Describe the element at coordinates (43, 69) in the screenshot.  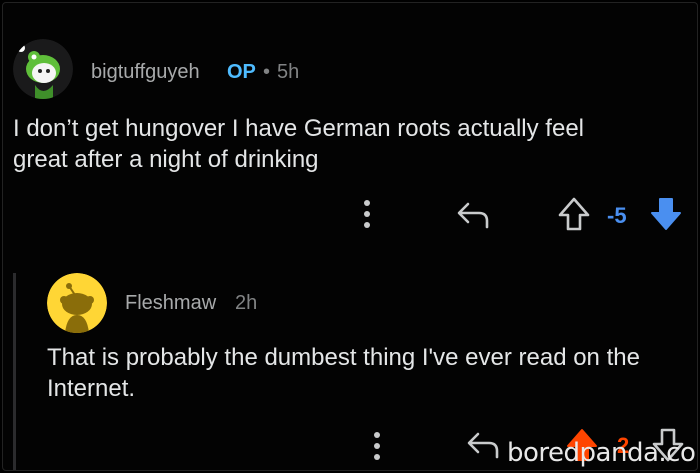
I see `snoo-avatar-icon` at that location.